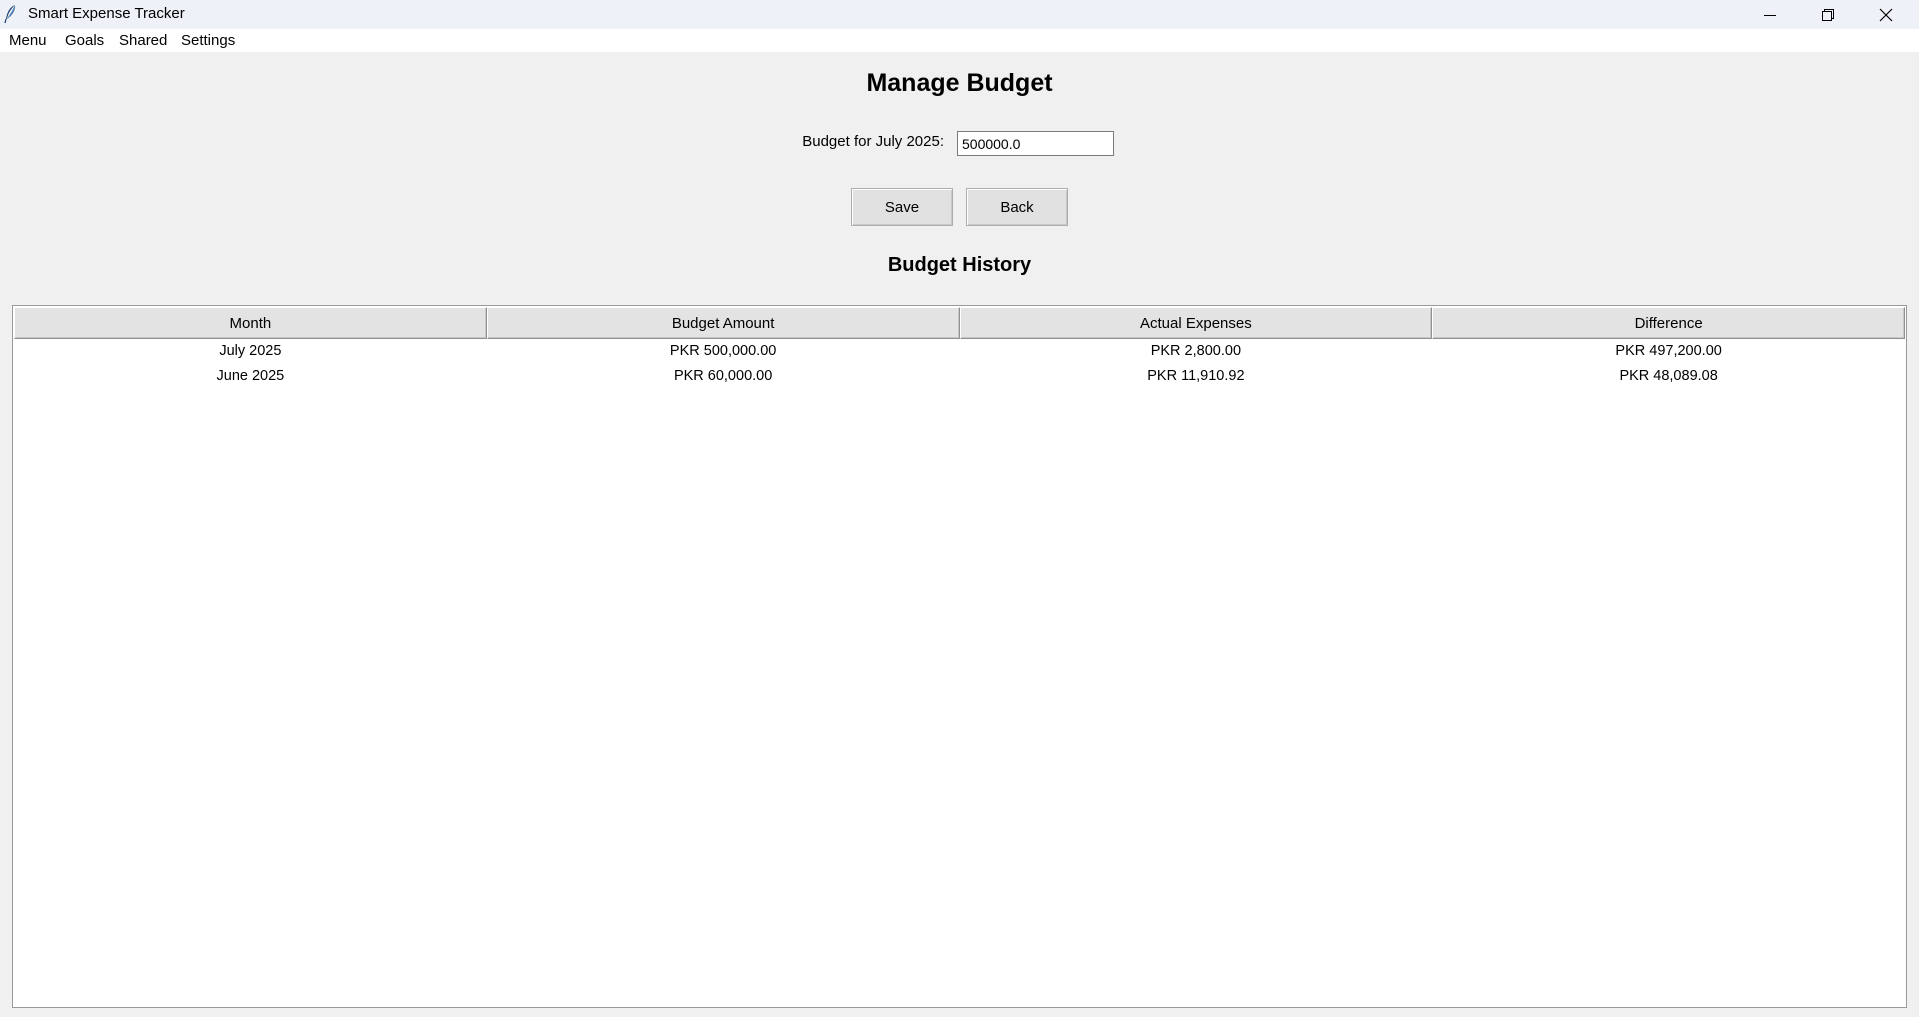 The width and height of the screenshot is (1919, 1017). I want to click on cell-difference: PKR 497,200.00, so click(1668, 351).